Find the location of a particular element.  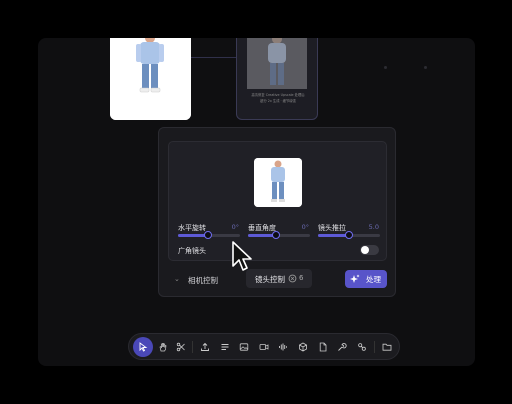

video-icon is located at coordinates (264, 347).